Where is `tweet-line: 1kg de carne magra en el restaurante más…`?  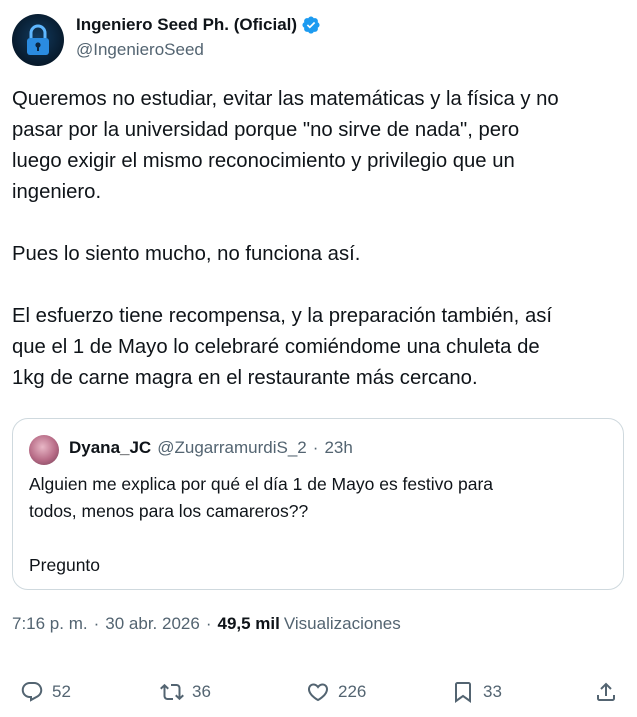 tweet-line: 1kg de carne magra en el restaurante más… is located at coordinates (245, 378).